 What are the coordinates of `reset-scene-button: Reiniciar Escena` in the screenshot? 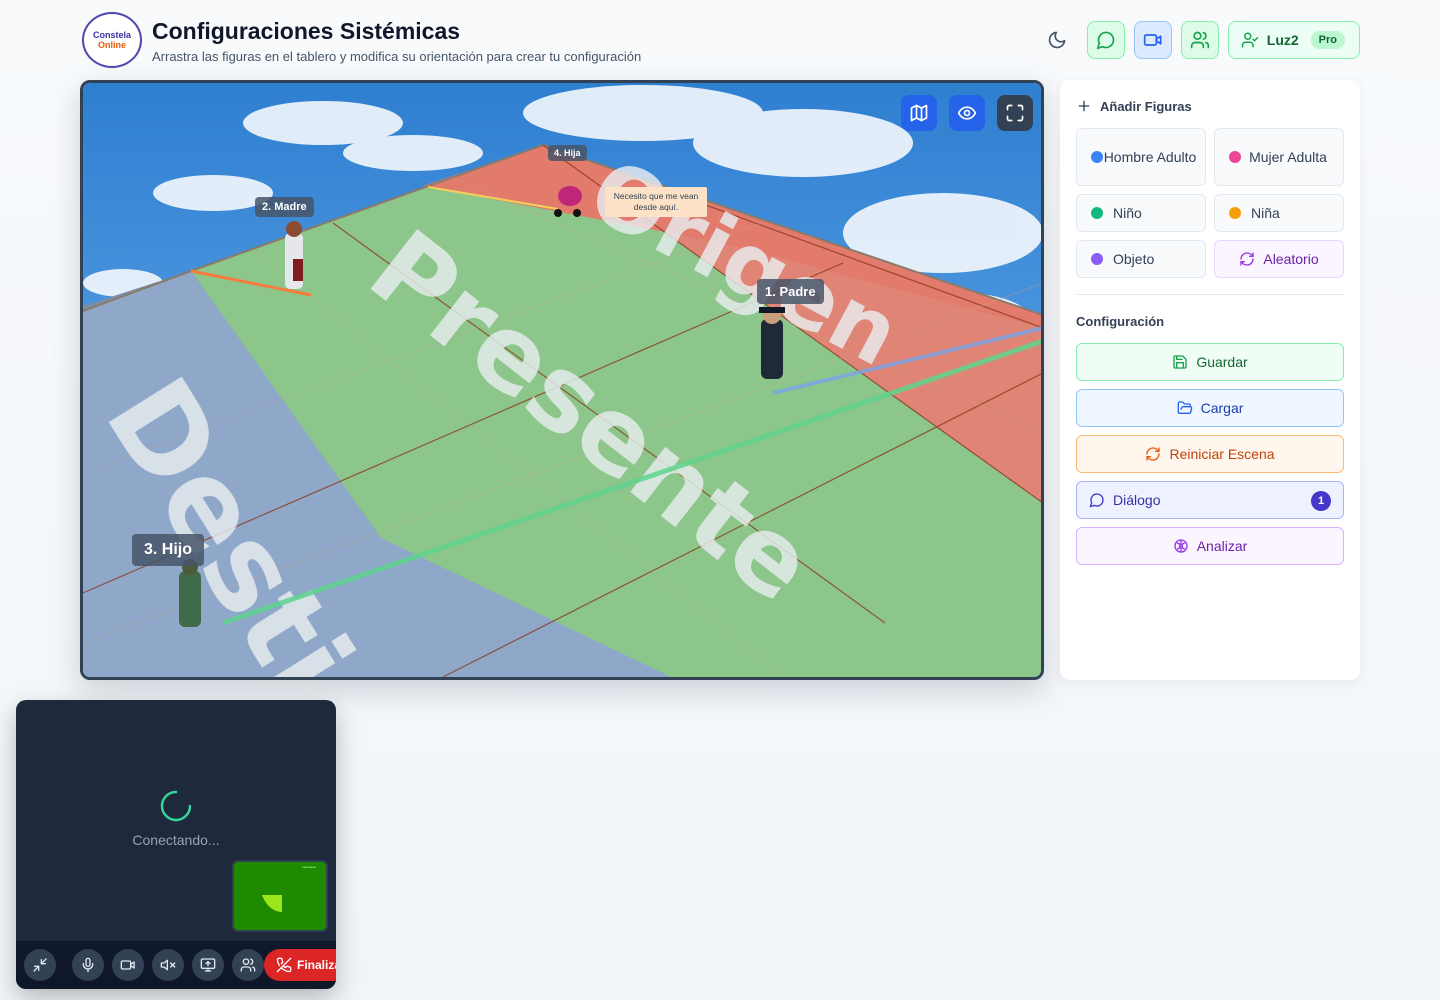 It's located at (1210, 454).